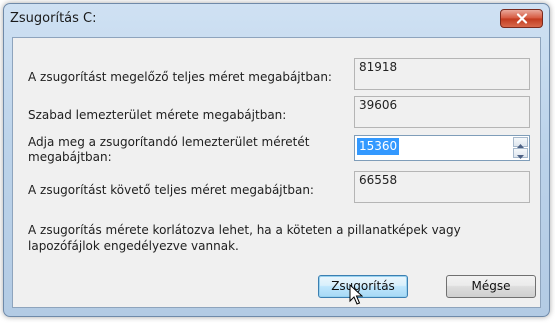 Image resolution: width=555 pixels, height=323 pixels. What do you see at coordinates (442, 148) in the screenshot?
I see `shrink-amount-stepper: 15360` at bounding box center [442, 148].